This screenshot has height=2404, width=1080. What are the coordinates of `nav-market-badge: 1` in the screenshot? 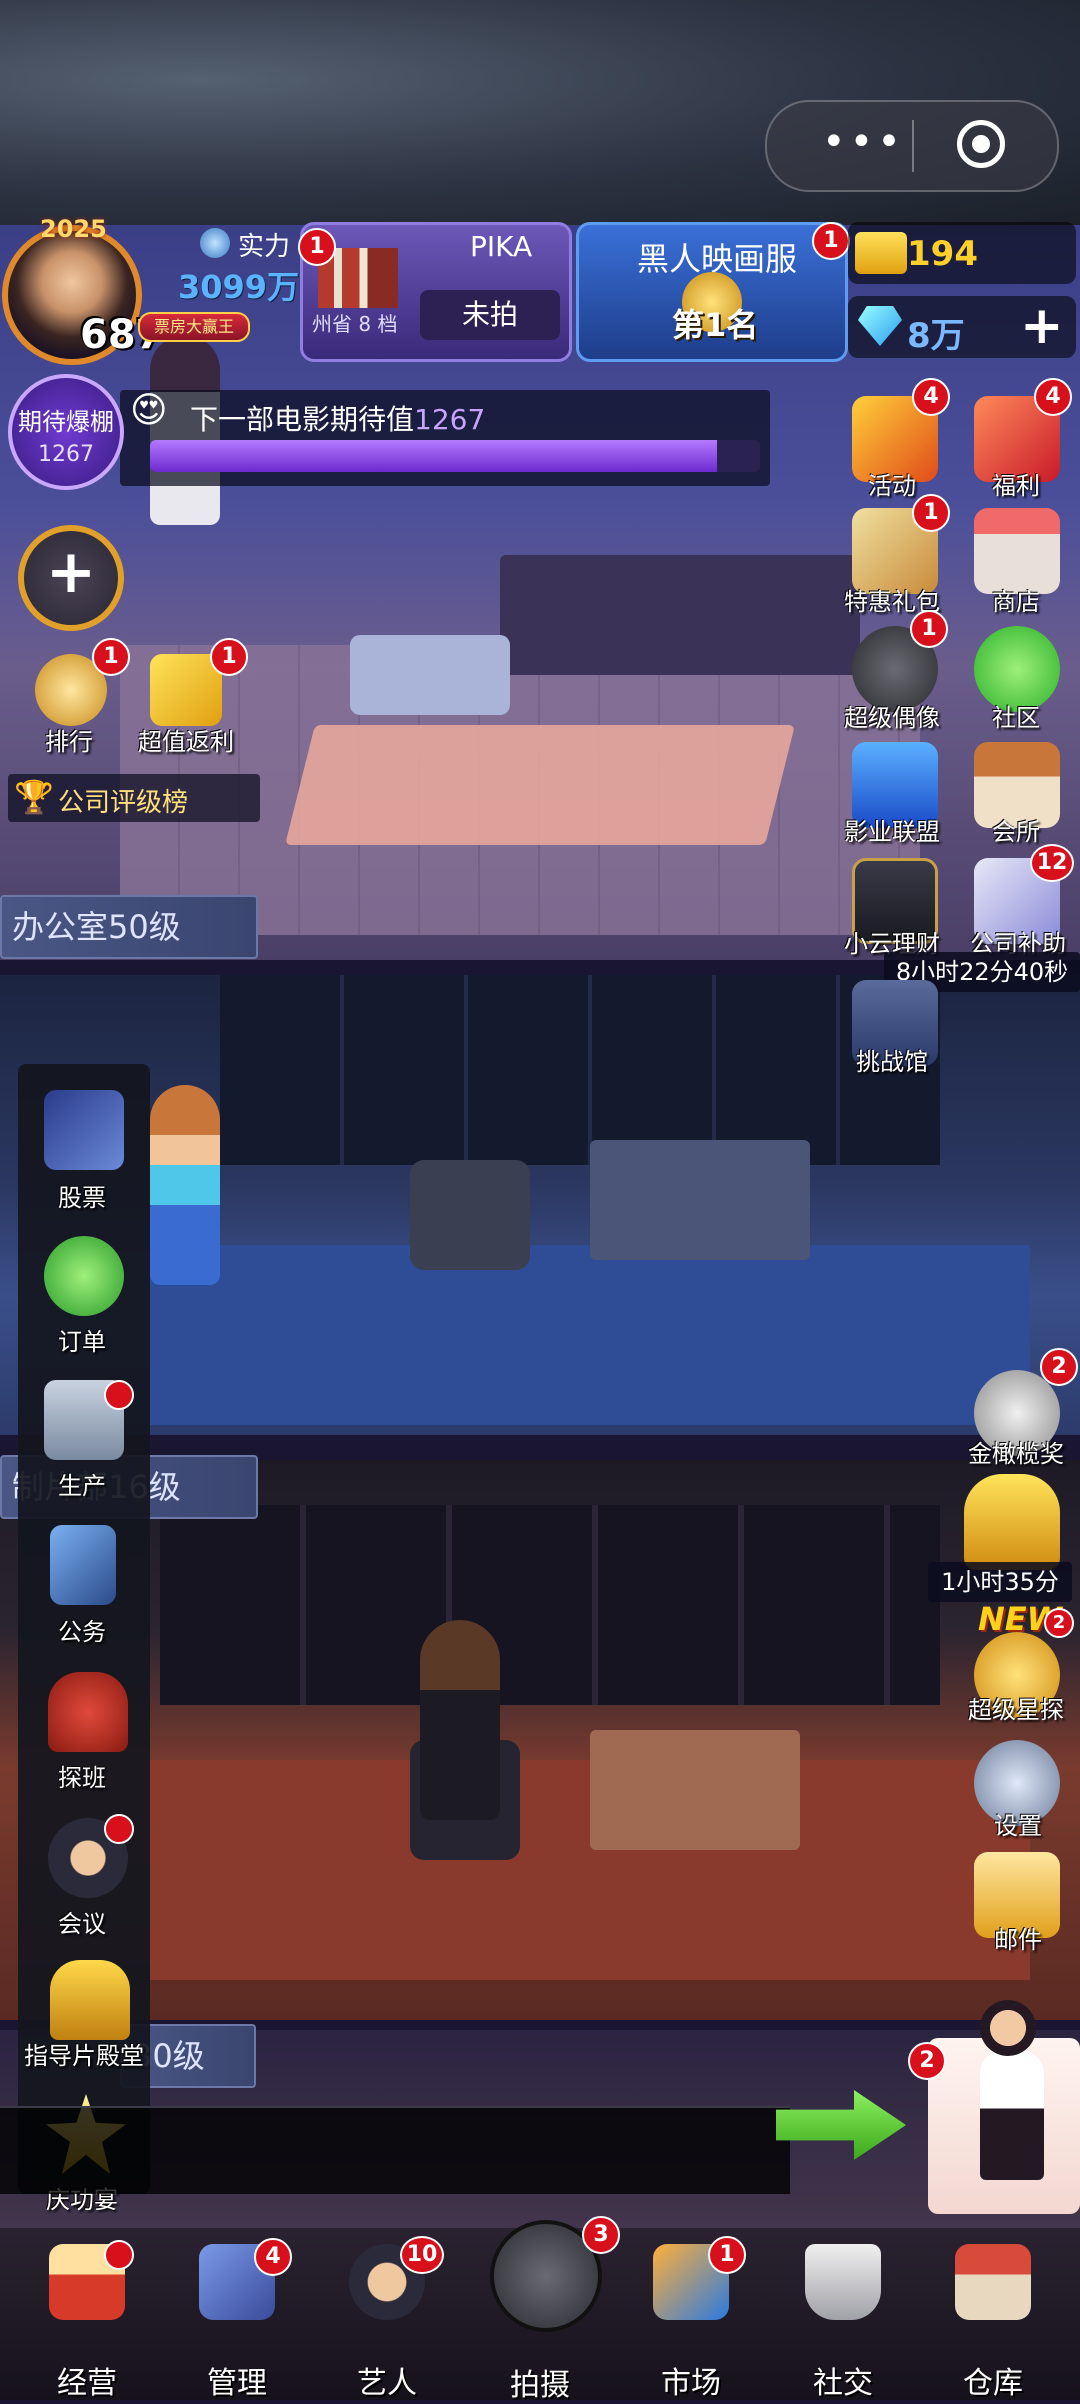 It's located at (727, 2255).